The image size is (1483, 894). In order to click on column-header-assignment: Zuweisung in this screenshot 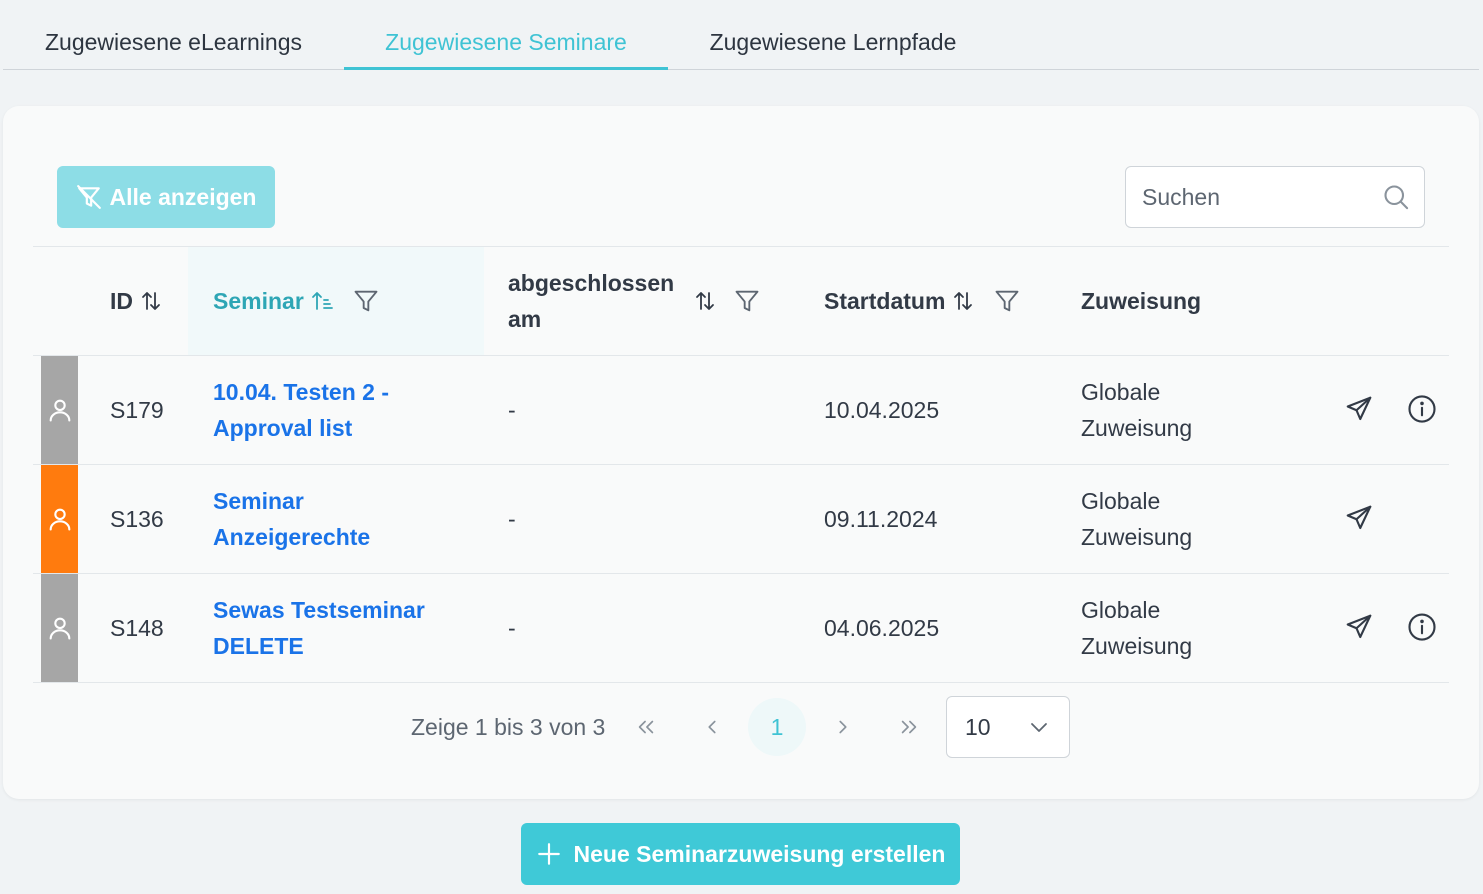, I will do `click(1181, 301)`.